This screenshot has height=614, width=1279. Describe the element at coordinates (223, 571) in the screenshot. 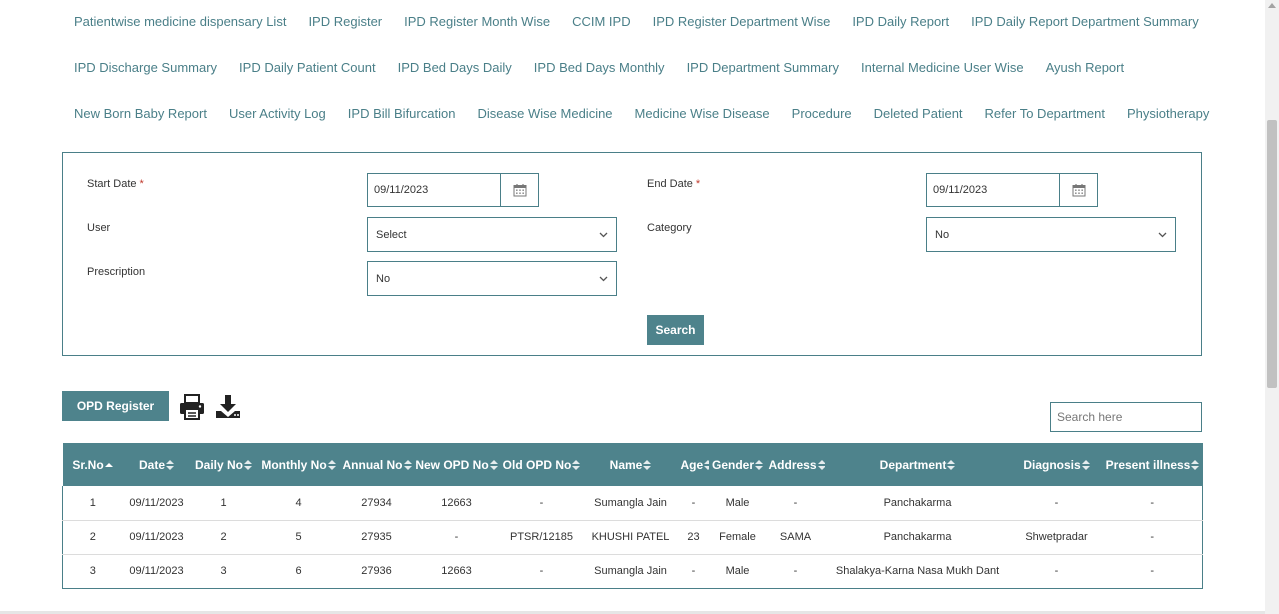

I see `cell-daily-no: 3` at that location.